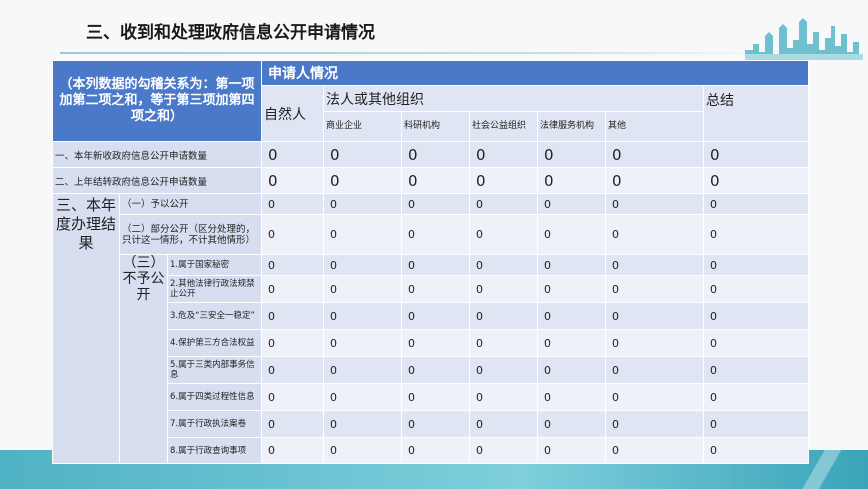 The width and height of the screenshot is (868, 489). I want to click on not-public-label: （三）不予公开, so click(143, 359).